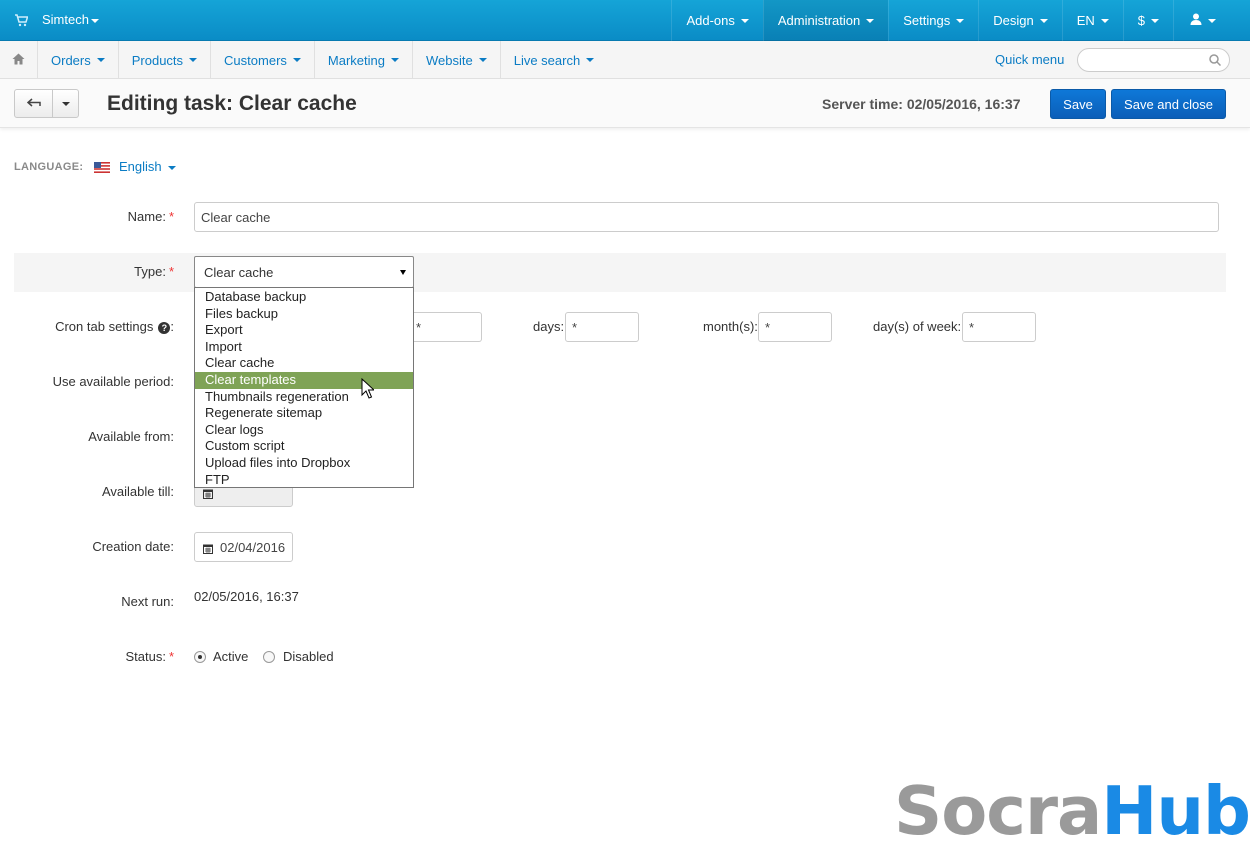 Image resolution: width=1250 pixels, height=850 pixels. I want to click on required-mark: *, so click(171, 271).